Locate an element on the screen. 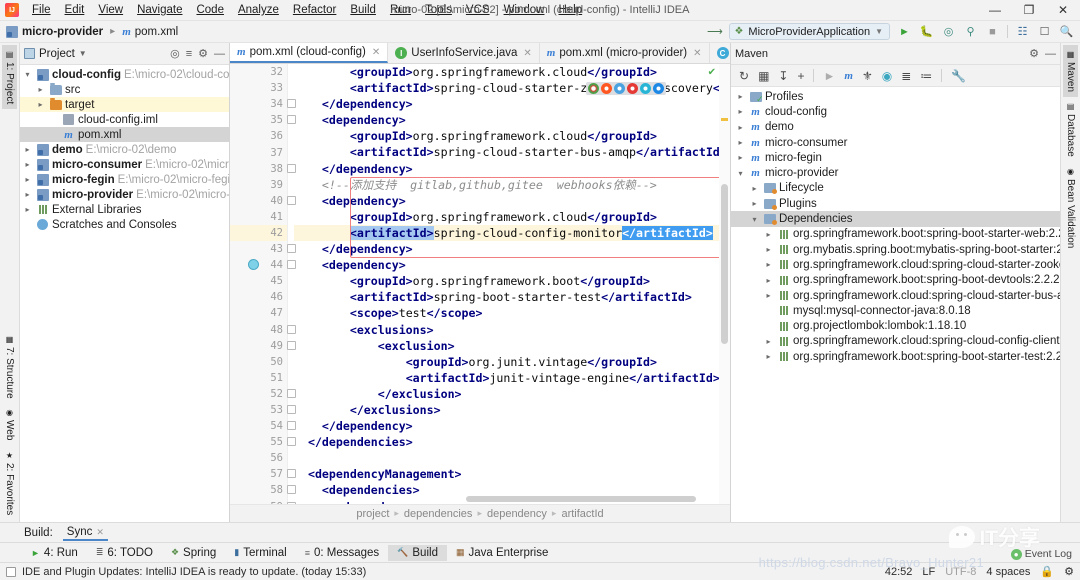 The height and width of the screenshot is (580, 1080). file-encoding: UTF-8 is located at coordinates (960, 572).